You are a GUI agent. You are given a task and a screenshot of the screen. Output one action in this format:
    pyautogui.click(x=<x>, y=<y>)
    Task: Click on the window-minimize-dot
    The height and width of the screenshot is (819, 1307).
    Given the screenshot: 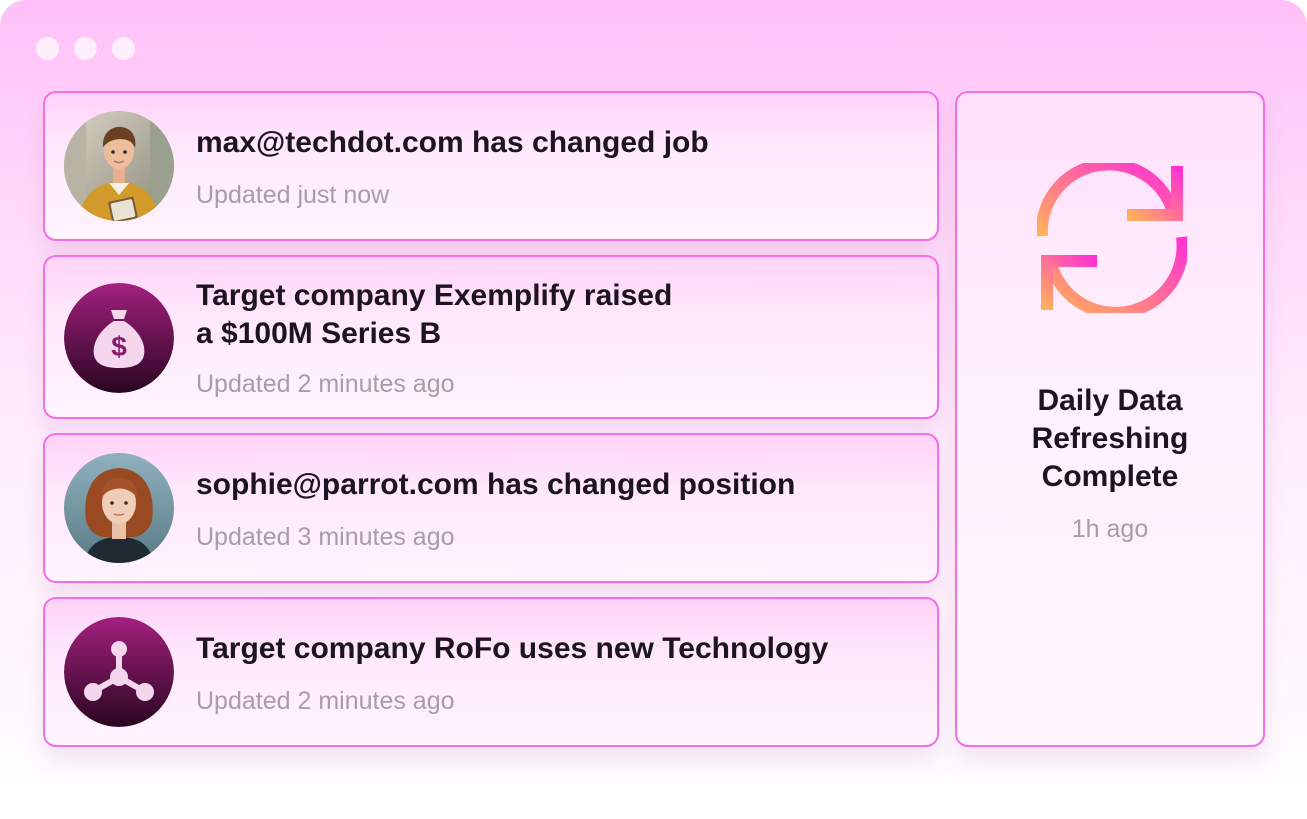 What is the action you would take?
    pyautogui.click(x=85, y=48)
    